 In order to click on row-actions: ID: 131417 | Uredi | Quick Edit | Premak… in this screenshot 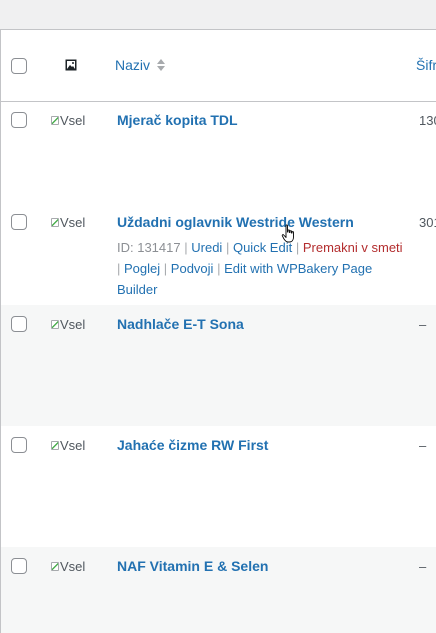, I will do `click(262, 268)`.